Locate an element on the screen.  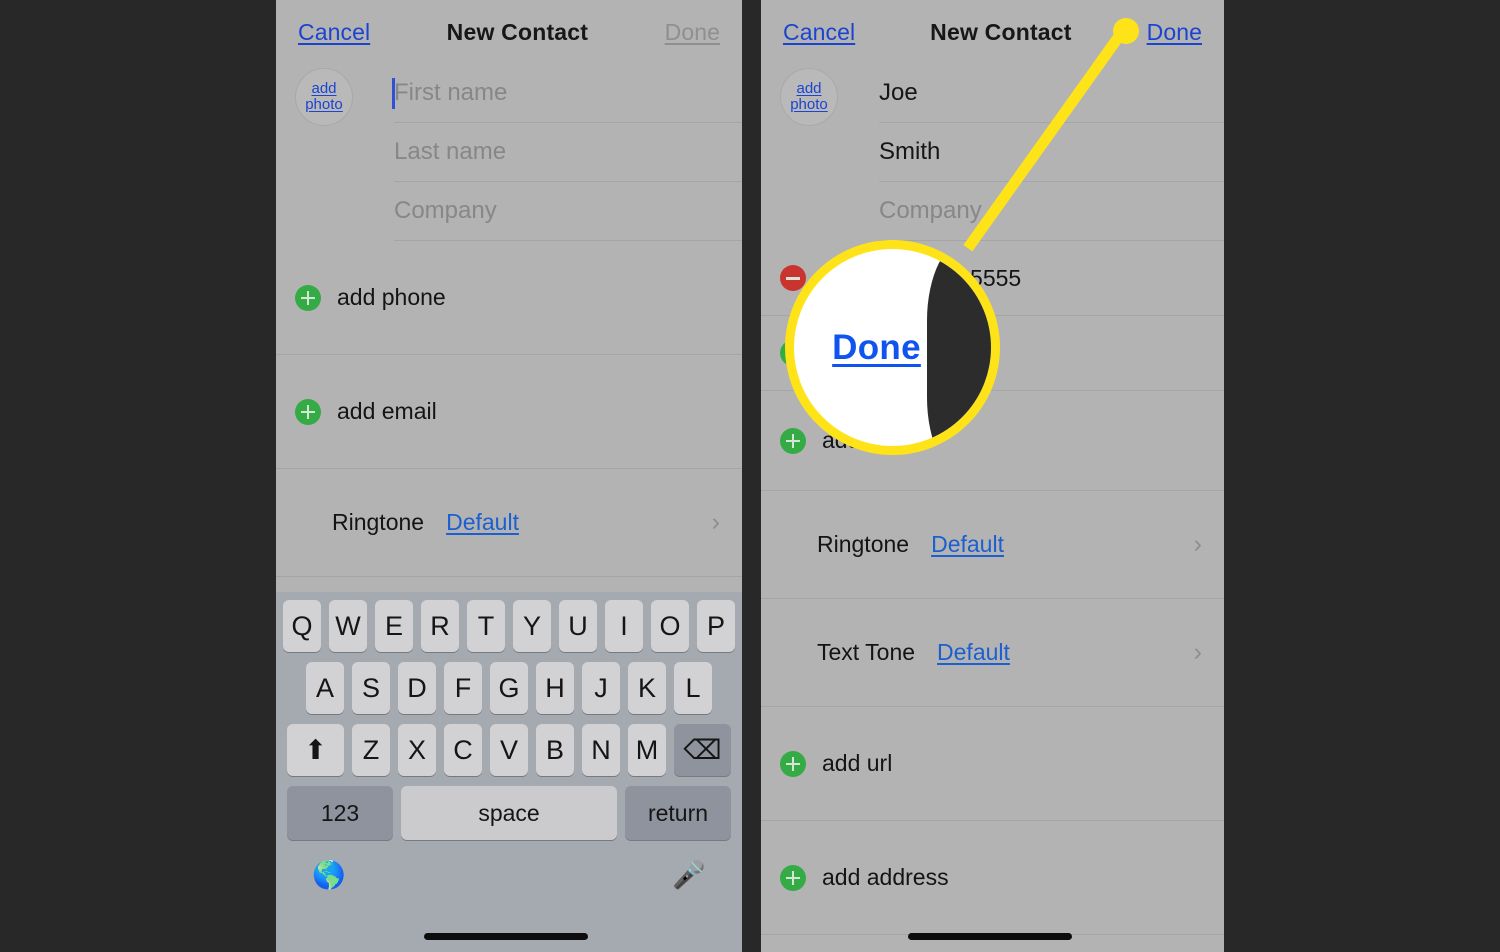
last-name-field: Smith is located at coordinates (1051, 152).